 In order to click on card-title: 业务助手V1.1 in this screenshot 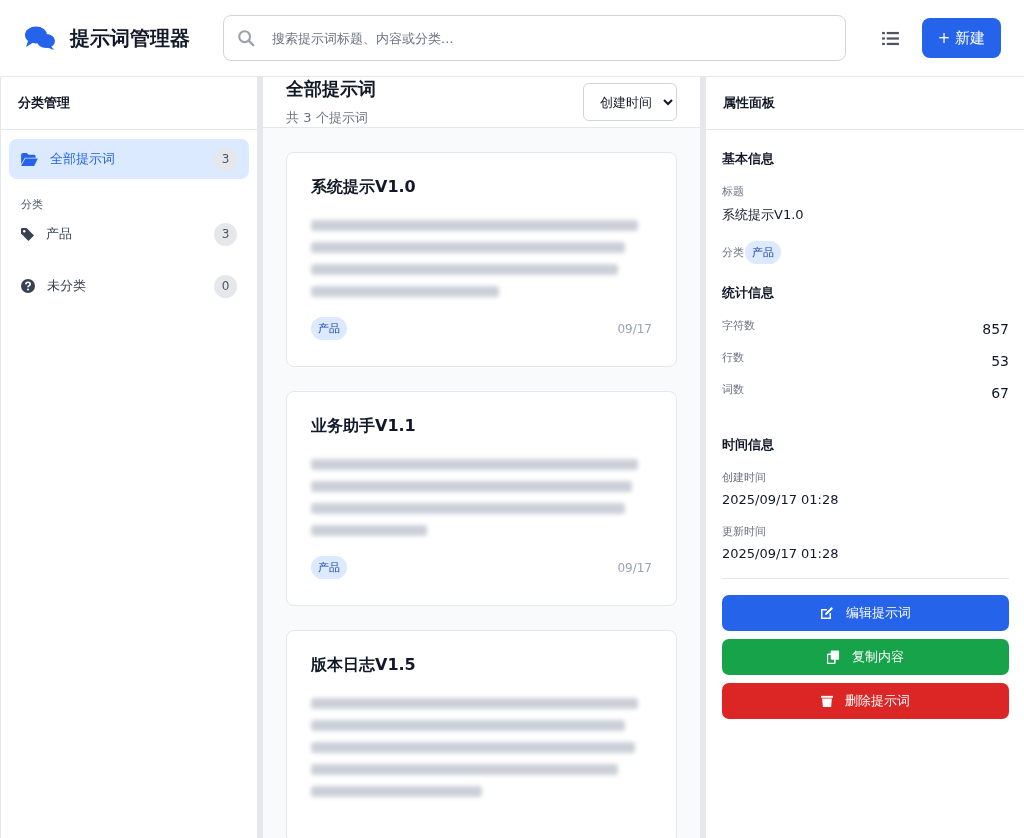, I will do `click(364, 426)`.